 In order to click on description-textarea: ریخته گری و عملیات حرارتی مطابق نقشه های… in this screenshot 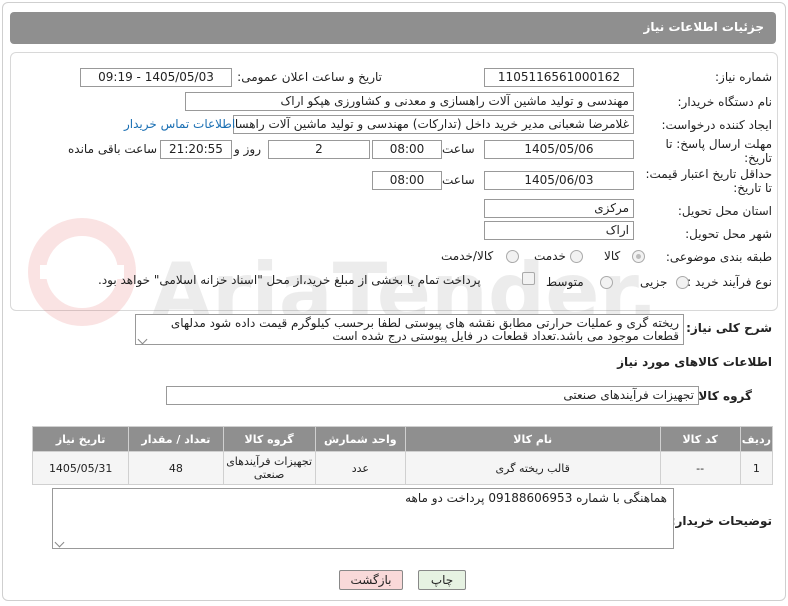, I will do `click(409, 329)`.